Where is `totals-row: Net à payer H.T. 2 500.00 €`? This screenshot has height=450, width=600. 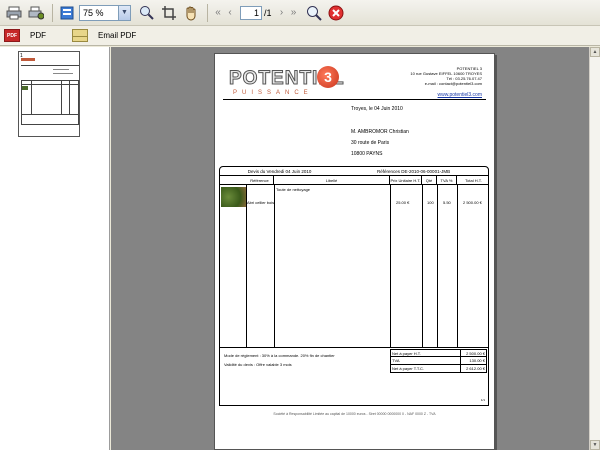 totals-row: Net à payer H.T. 2 500.00 € is located at coordinates (438, 353).